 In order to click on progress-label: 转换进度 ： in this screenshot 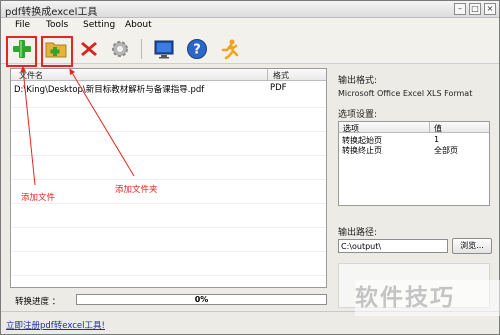, I will do `click(38, 302)`.